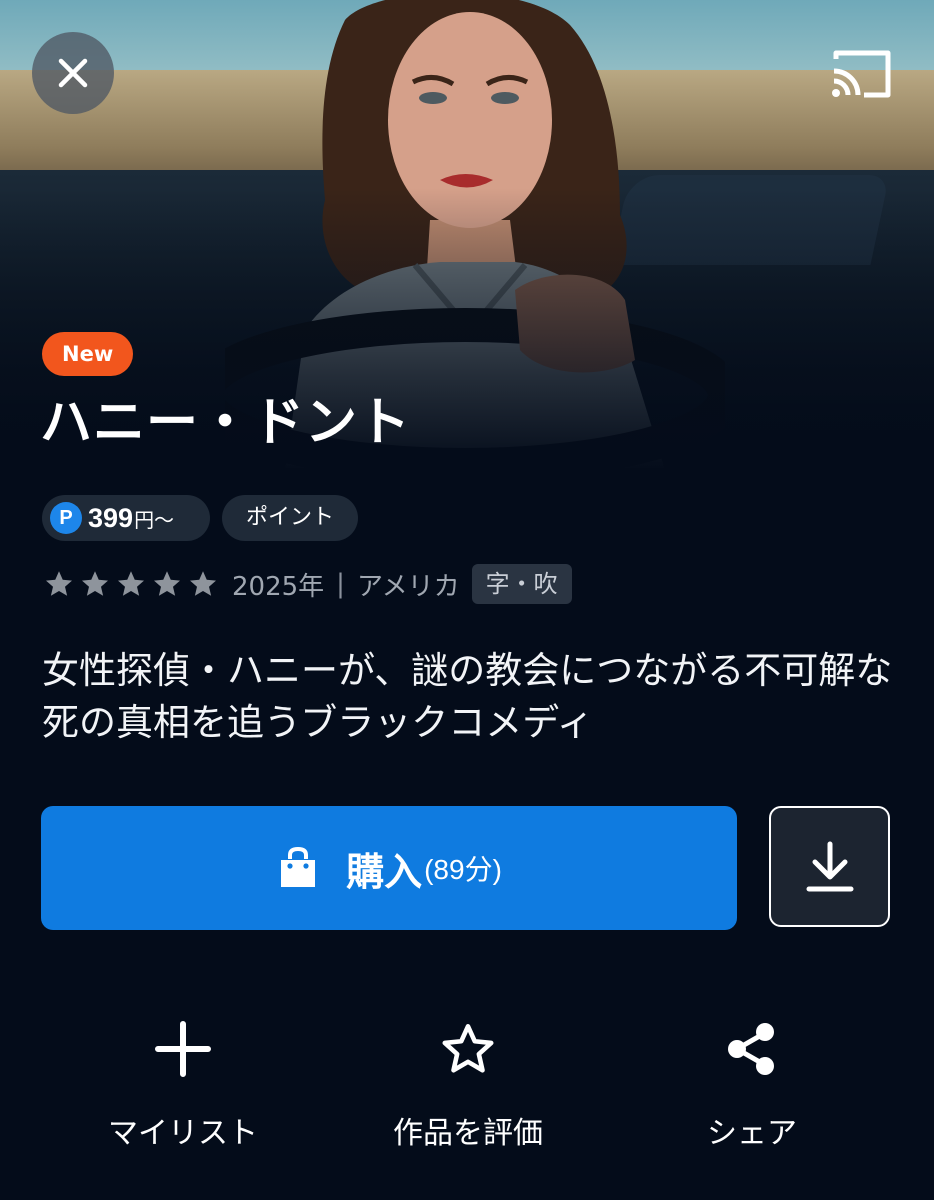 This screenshot has width=934, height=1200. What do you see at coordinates (384, 871) in the screenshot?
I see `purchase-label: 購入` at bounding box center [384, 871].